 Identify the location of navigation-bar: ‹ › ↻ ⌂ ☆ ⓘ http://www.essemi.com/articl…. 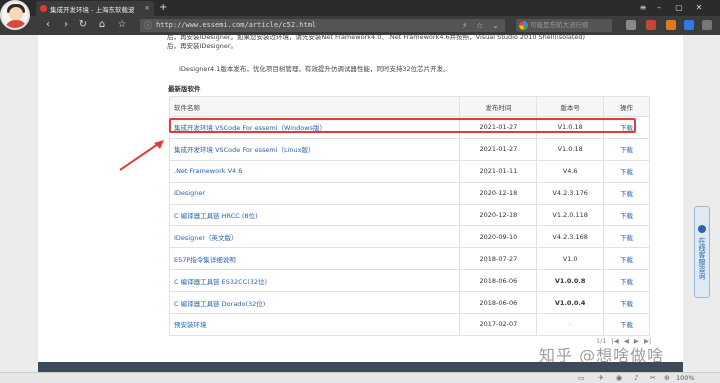
(360, 25).